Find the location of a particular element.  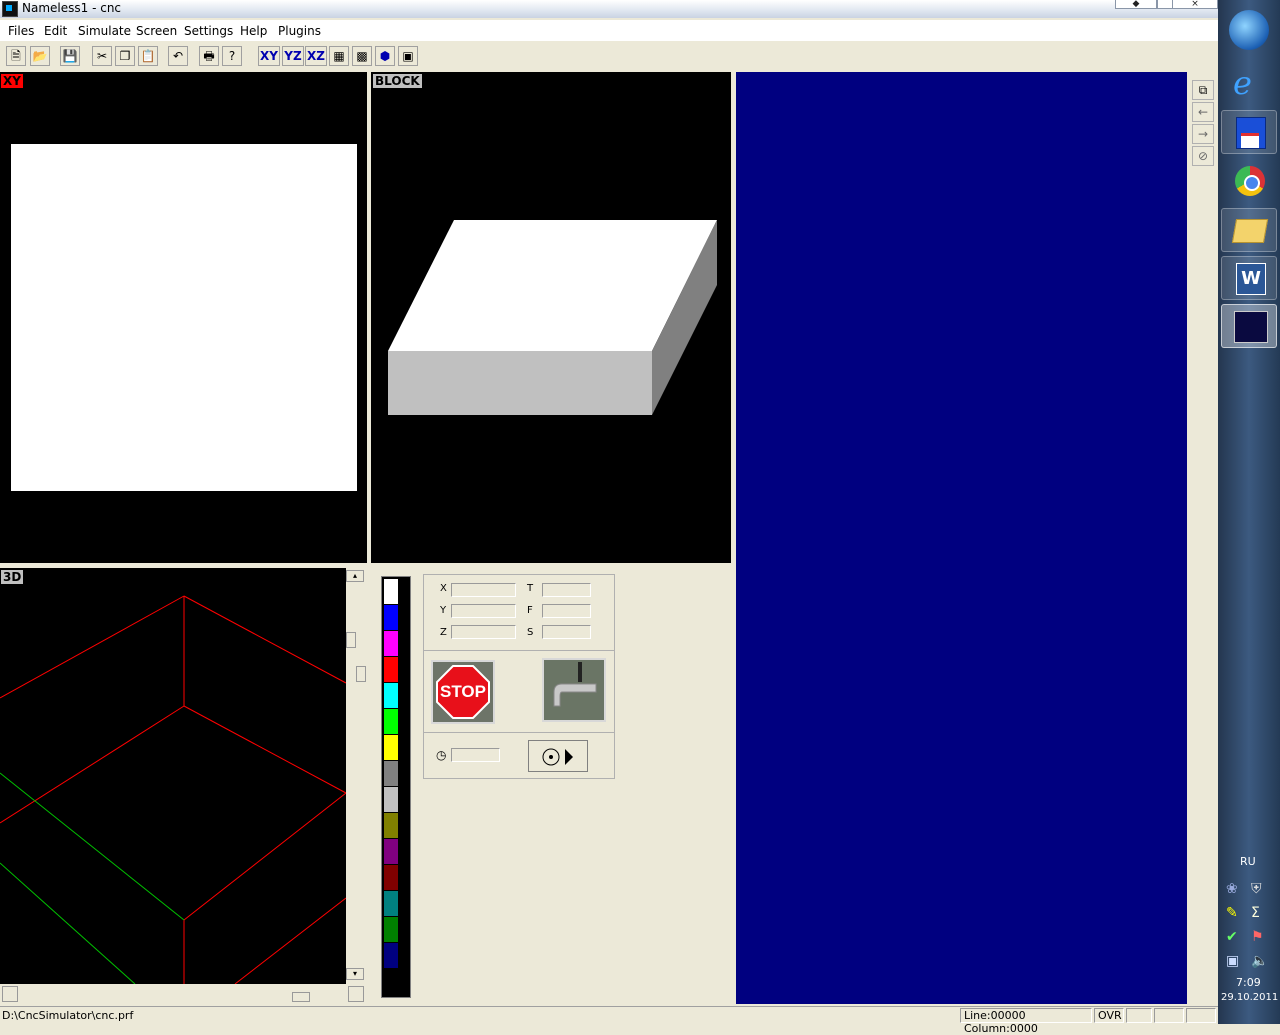

clock-icon: ◷ is located at coordinates (441, 755).